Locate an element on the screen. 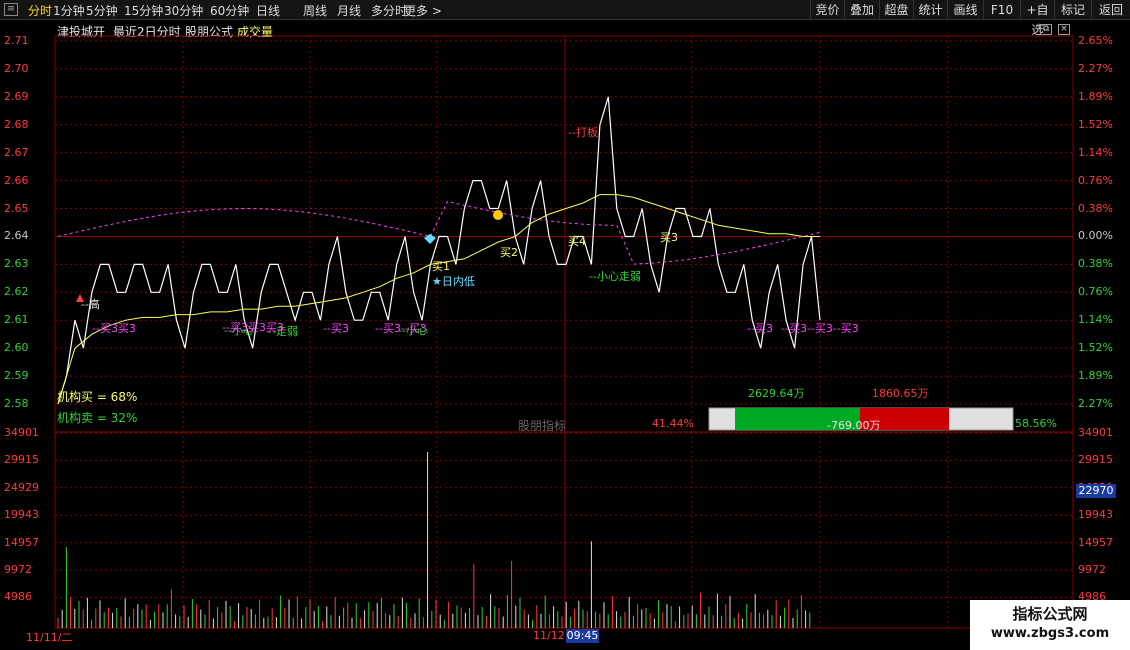 This screenshot has width=1130, height=650. signal-buy4: 买4 is located at coordinates (577, 241).